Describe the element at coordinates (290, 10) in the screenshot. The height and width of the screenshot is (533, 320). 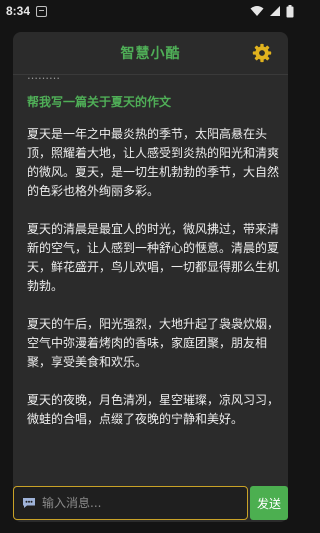
I see `battery-icon` at that location.